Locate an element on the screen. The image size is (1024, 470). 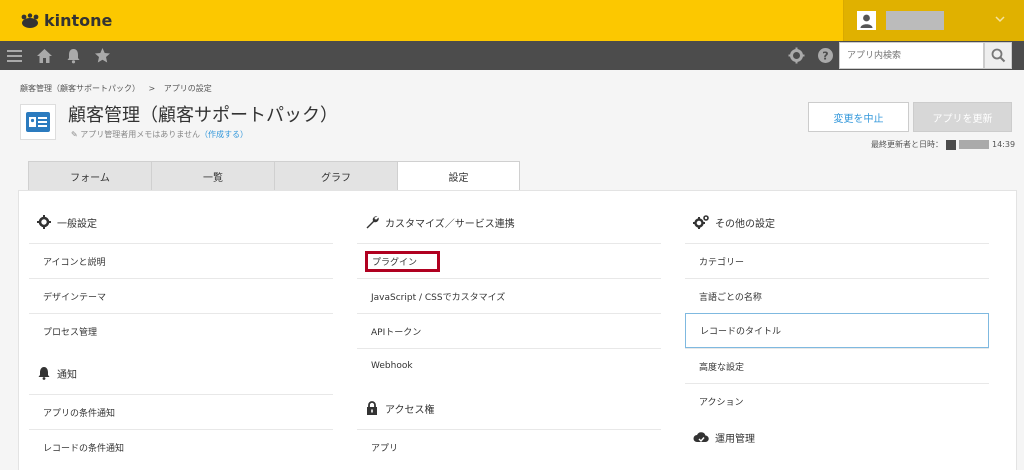
last-updated-time: 14:39 is located at coordinates (1004, 144).